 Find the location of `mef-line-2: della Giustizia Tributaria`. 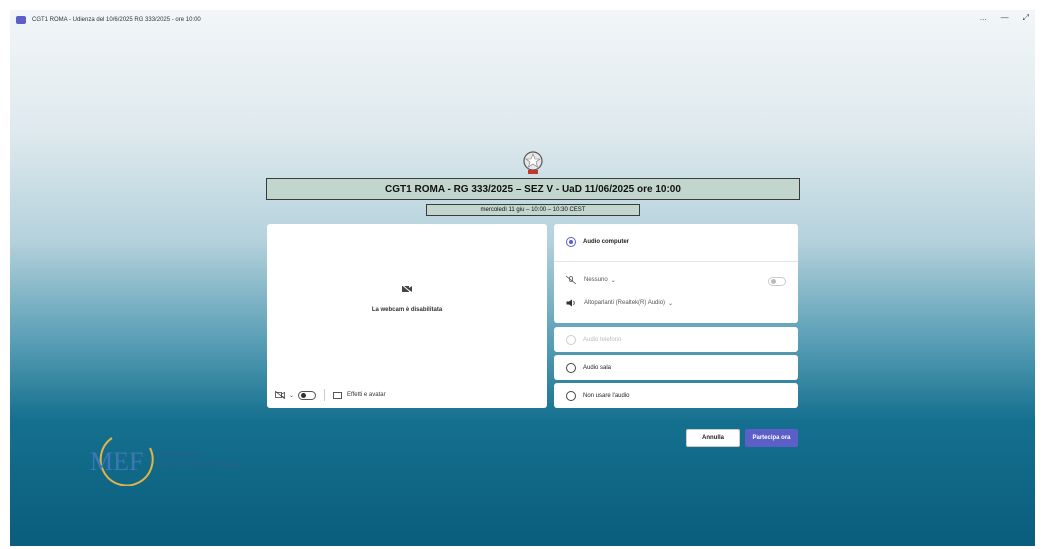

mef-line-2: della Giustizia Tributaria is located at coordinates (199, 464).